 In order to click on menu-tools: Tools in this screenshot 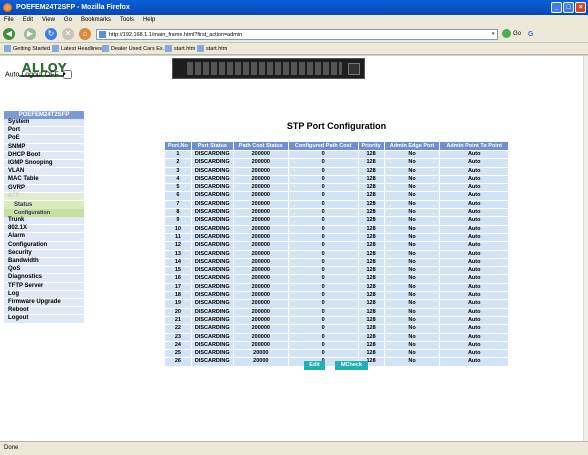, I will do `click(127, 20)`.